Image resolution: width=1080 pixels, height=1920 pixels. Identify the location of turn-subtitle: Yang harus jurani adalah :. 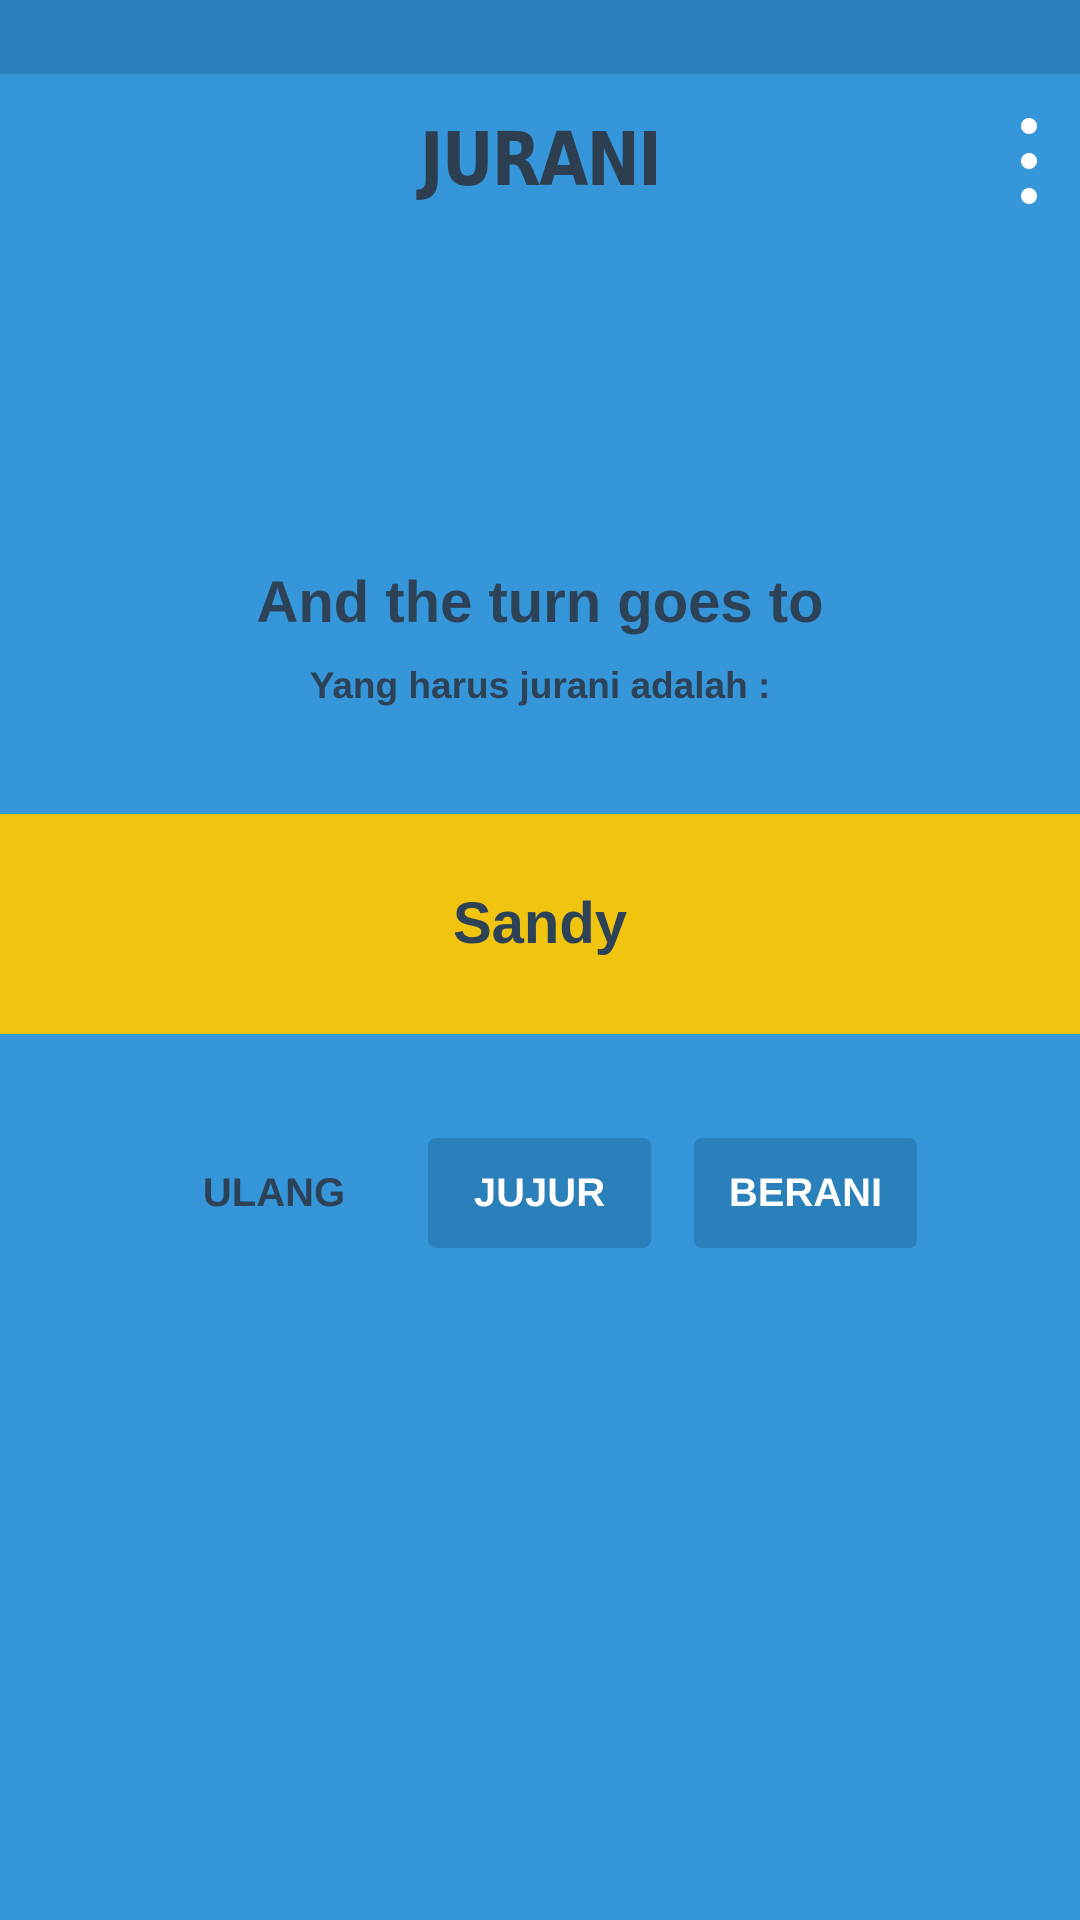
(540, 685).